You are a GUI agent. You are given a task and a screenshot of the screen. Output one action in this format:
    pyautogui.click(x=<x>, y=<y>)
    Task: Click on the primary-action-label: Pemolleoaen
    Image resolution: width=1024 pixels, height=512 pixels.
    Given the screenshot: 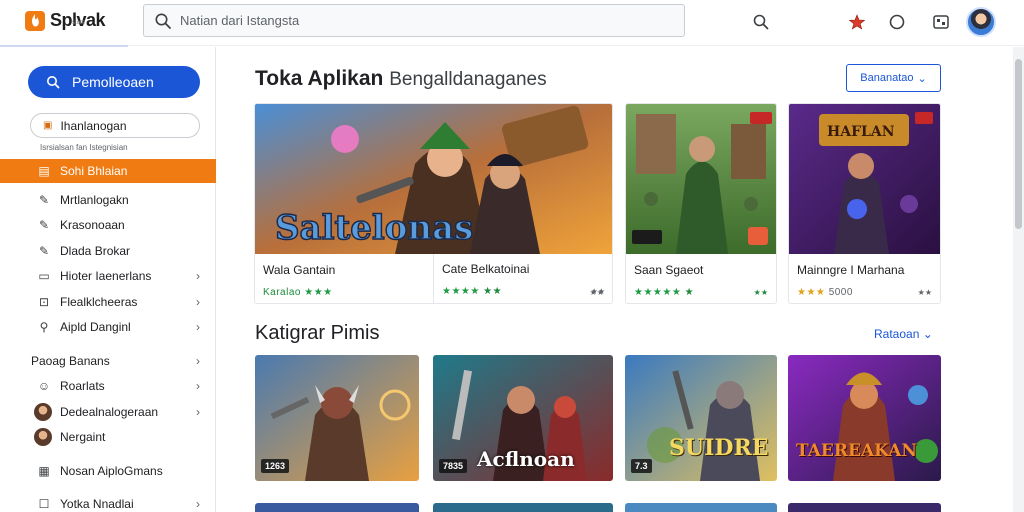 What is the action you would take?
    pyautogui.click(x=113, y=82)
    